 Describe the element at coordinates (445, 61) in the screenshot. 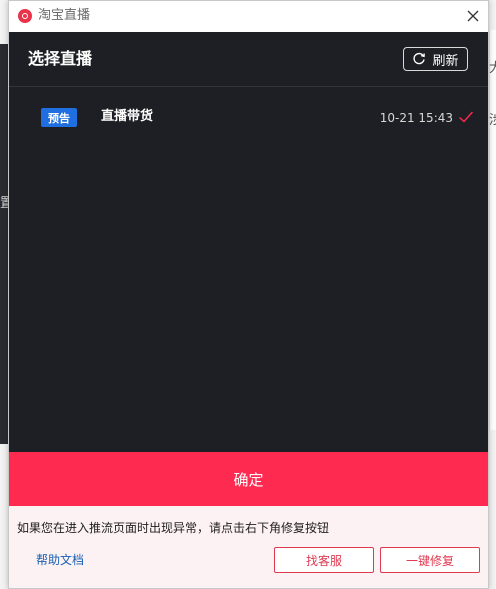

I see `refresh-label: 刷新` at that location.